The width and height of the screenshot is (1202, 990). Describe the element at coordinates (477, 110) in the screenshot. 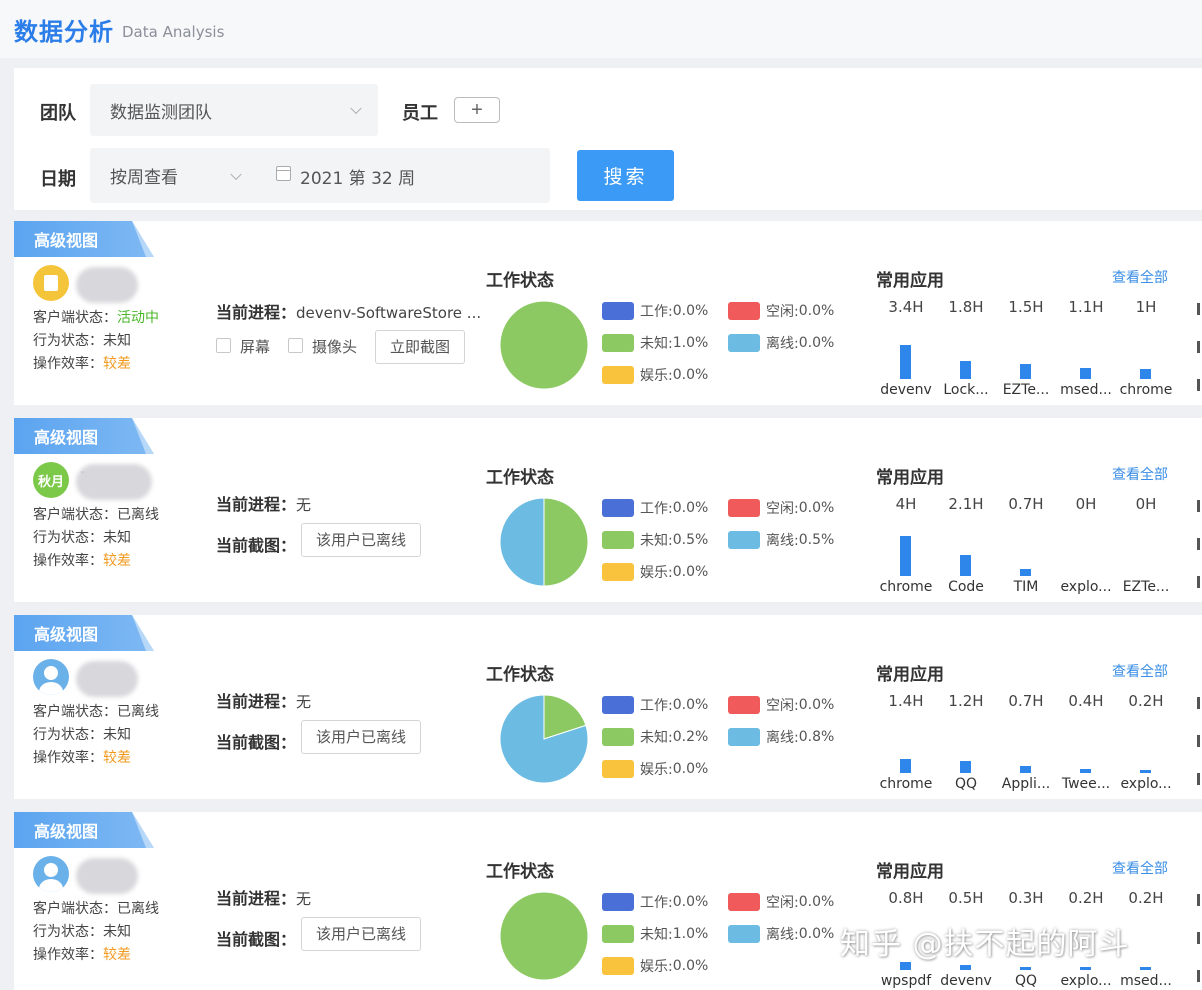

I see `add-employee-button: +` at that location.